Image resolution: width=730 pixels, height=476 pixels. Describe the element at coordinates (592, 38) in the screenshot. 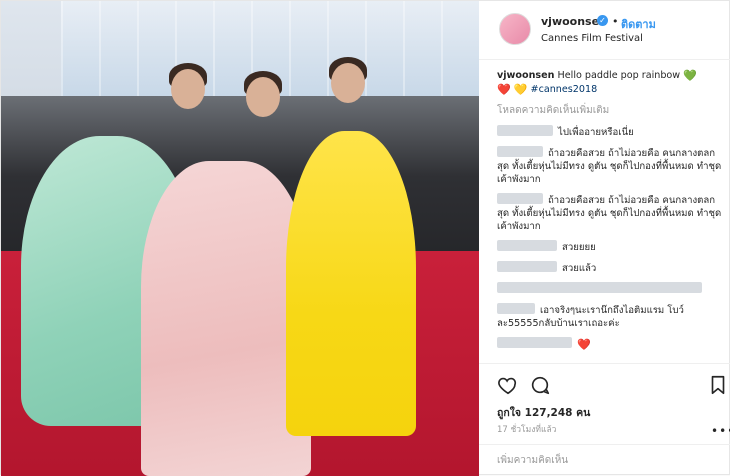

I see `location-link: Cannes Film Festival` at that location.